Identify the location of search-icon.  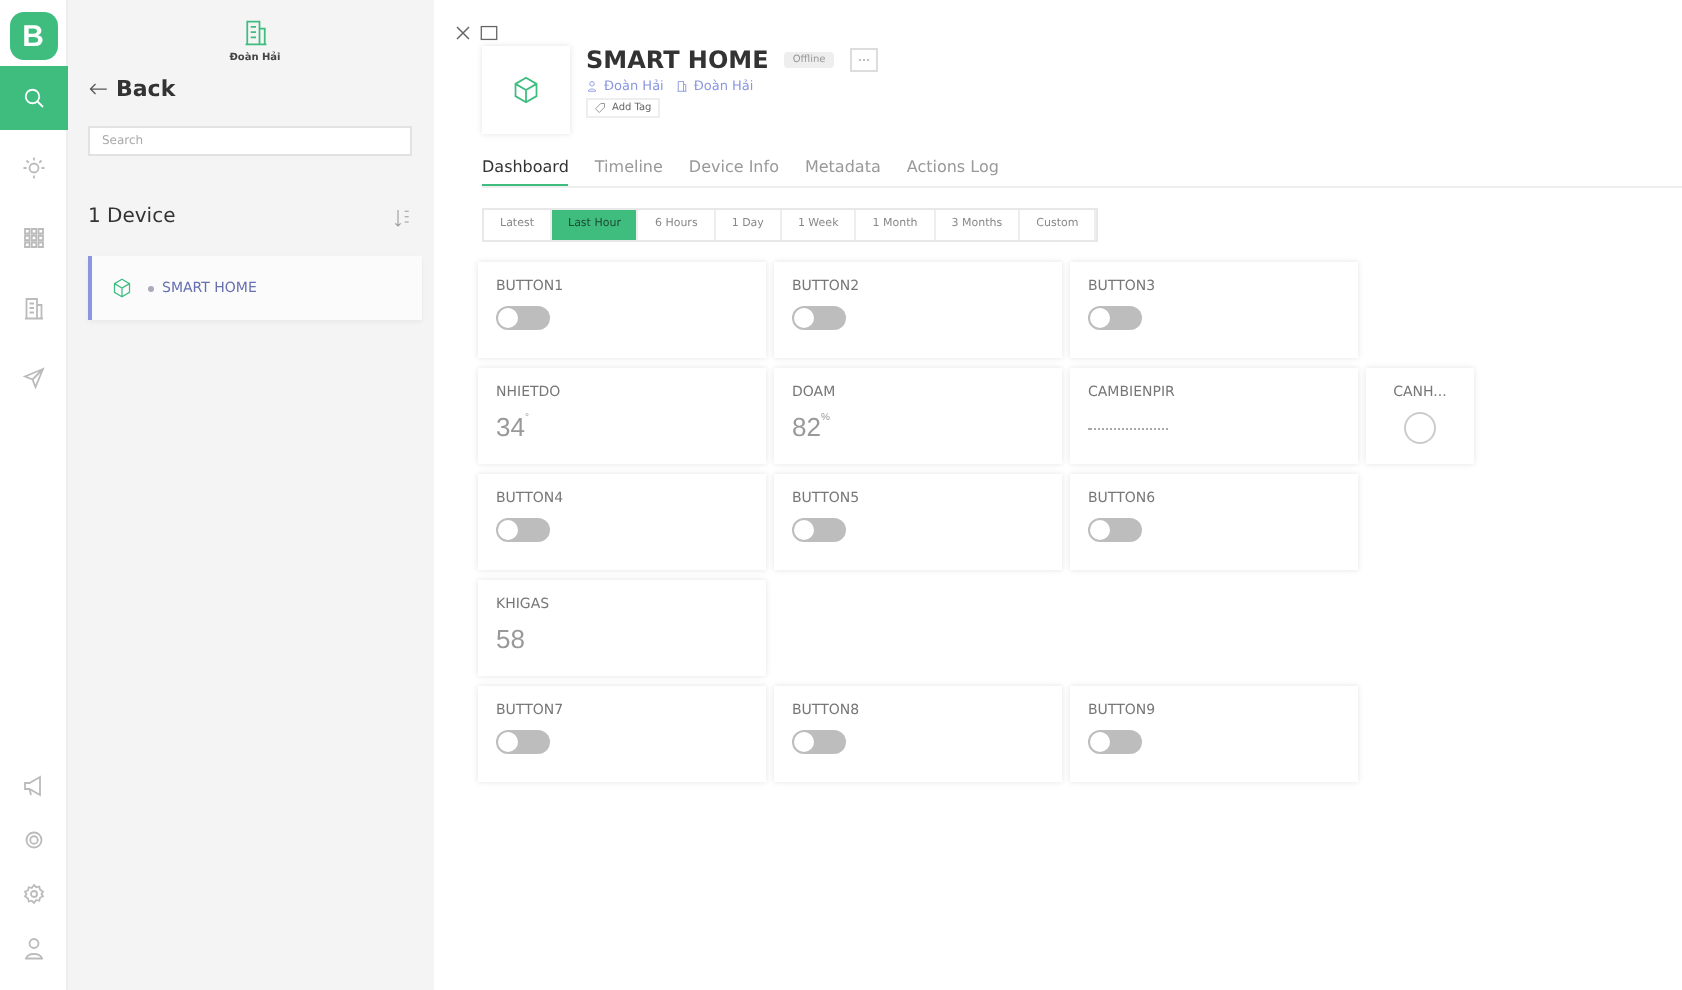
(33, 98).